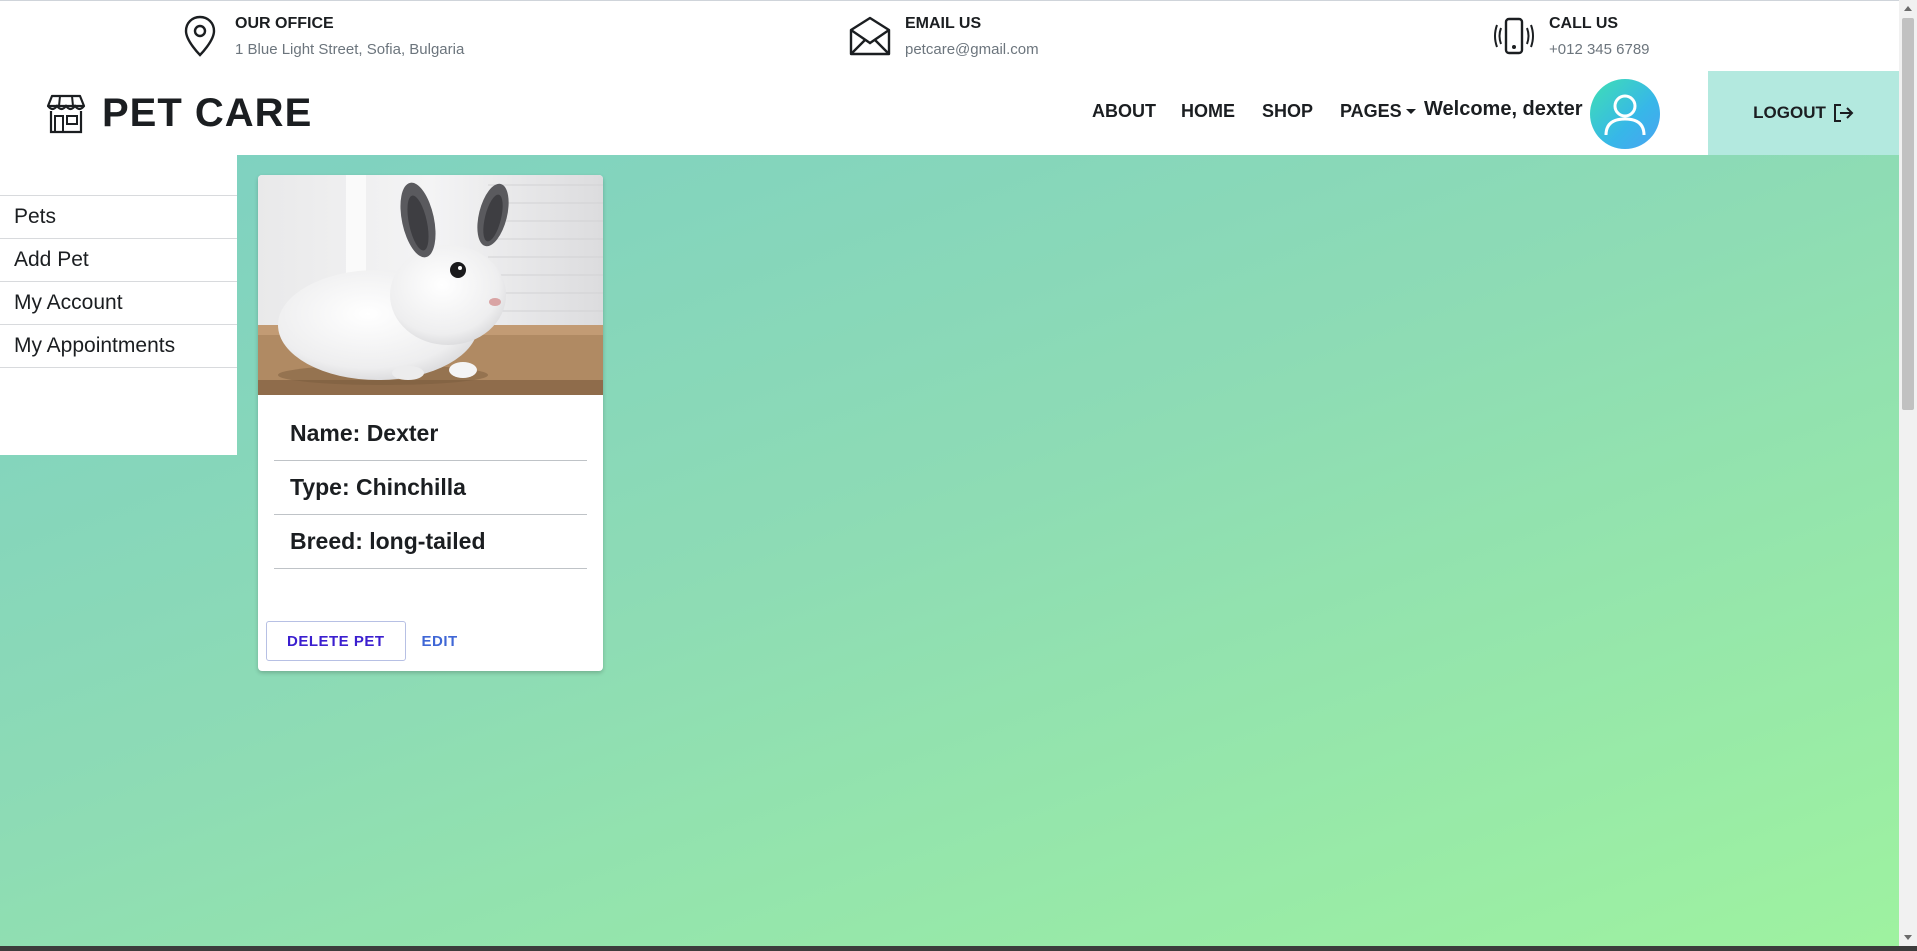 The height and width of the screenshot is (951, 1917). I want to click on logout-label: LOGOUT, so click(1789, 112).